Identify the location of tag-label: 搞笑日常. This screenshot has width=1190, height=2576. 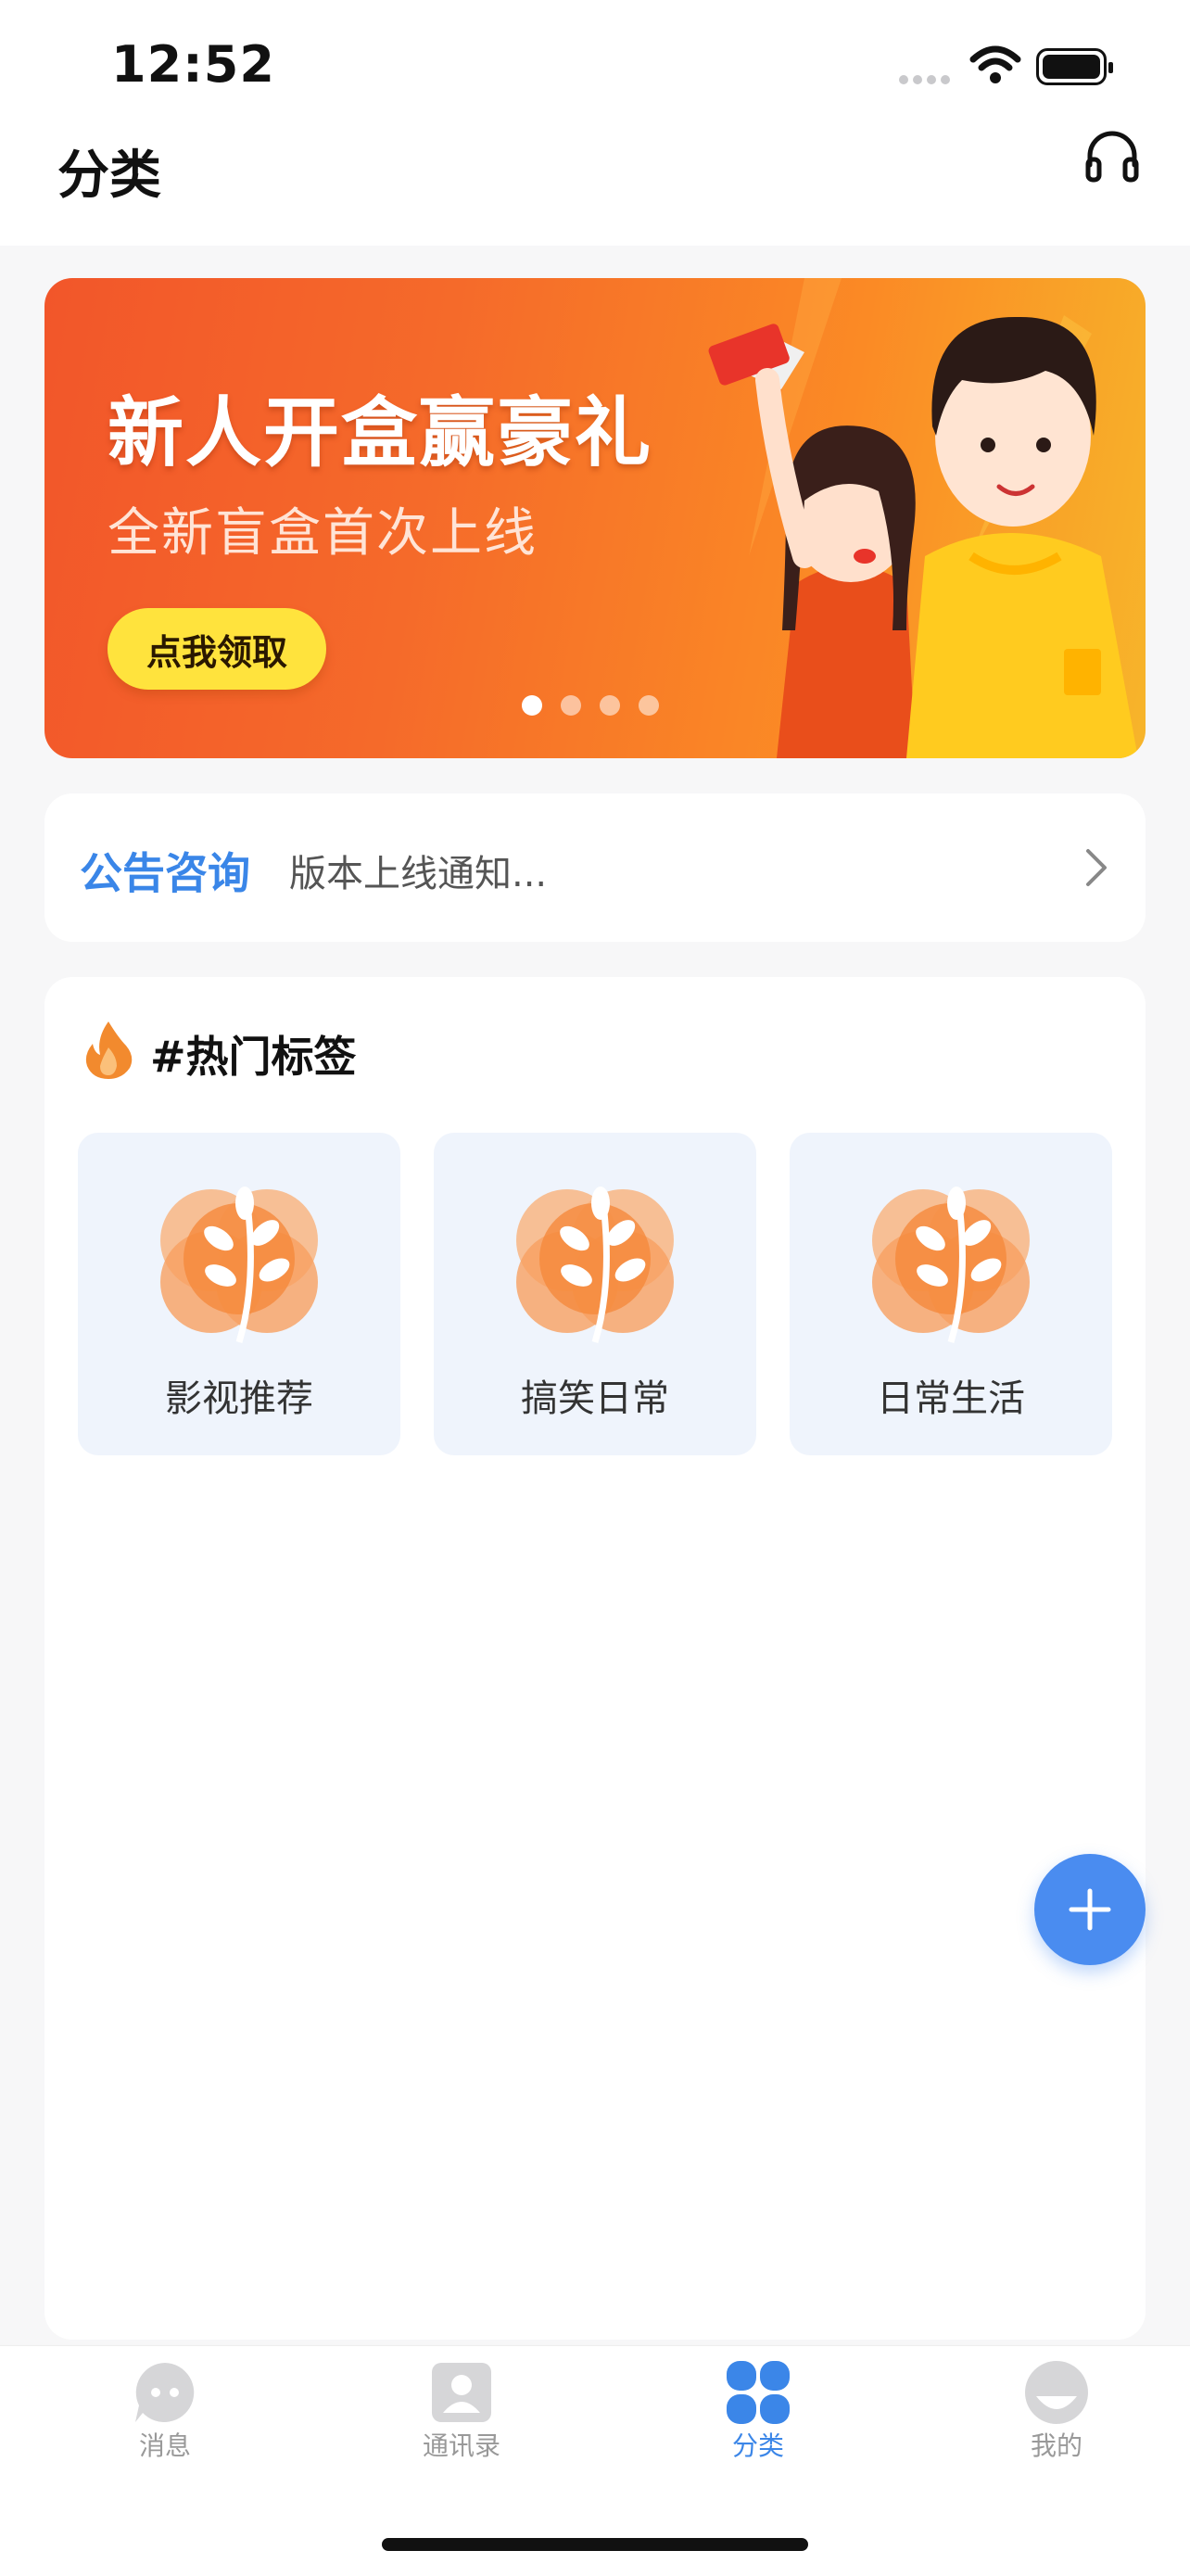
(595, 1398).